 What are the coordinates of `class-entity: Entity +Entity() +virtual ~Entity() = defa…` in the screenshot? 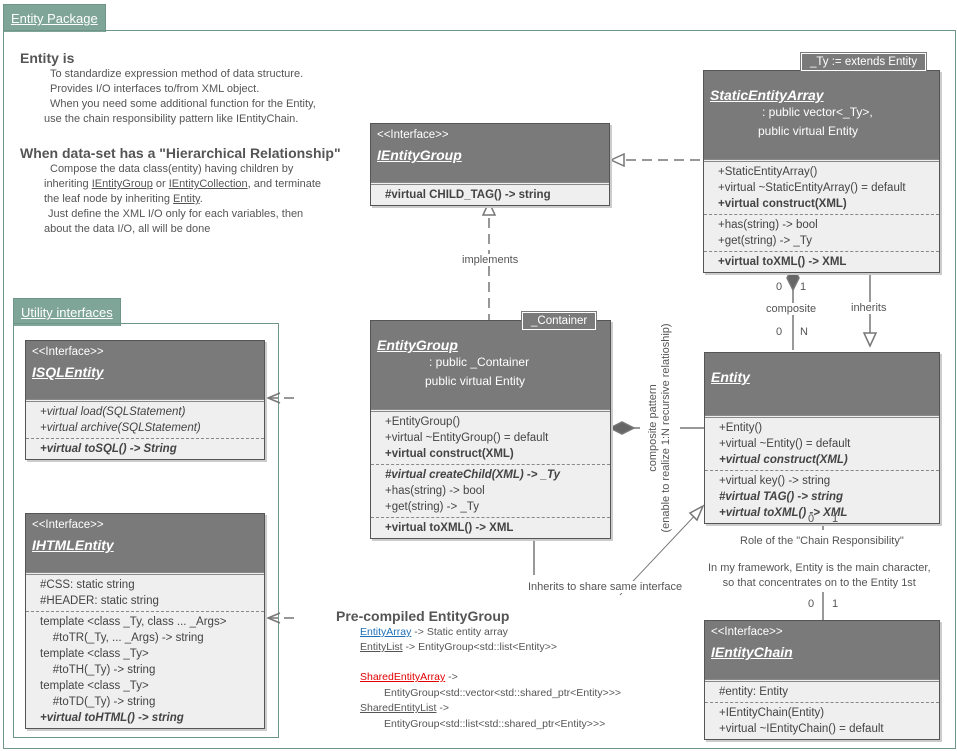 It's located at (822, 438).